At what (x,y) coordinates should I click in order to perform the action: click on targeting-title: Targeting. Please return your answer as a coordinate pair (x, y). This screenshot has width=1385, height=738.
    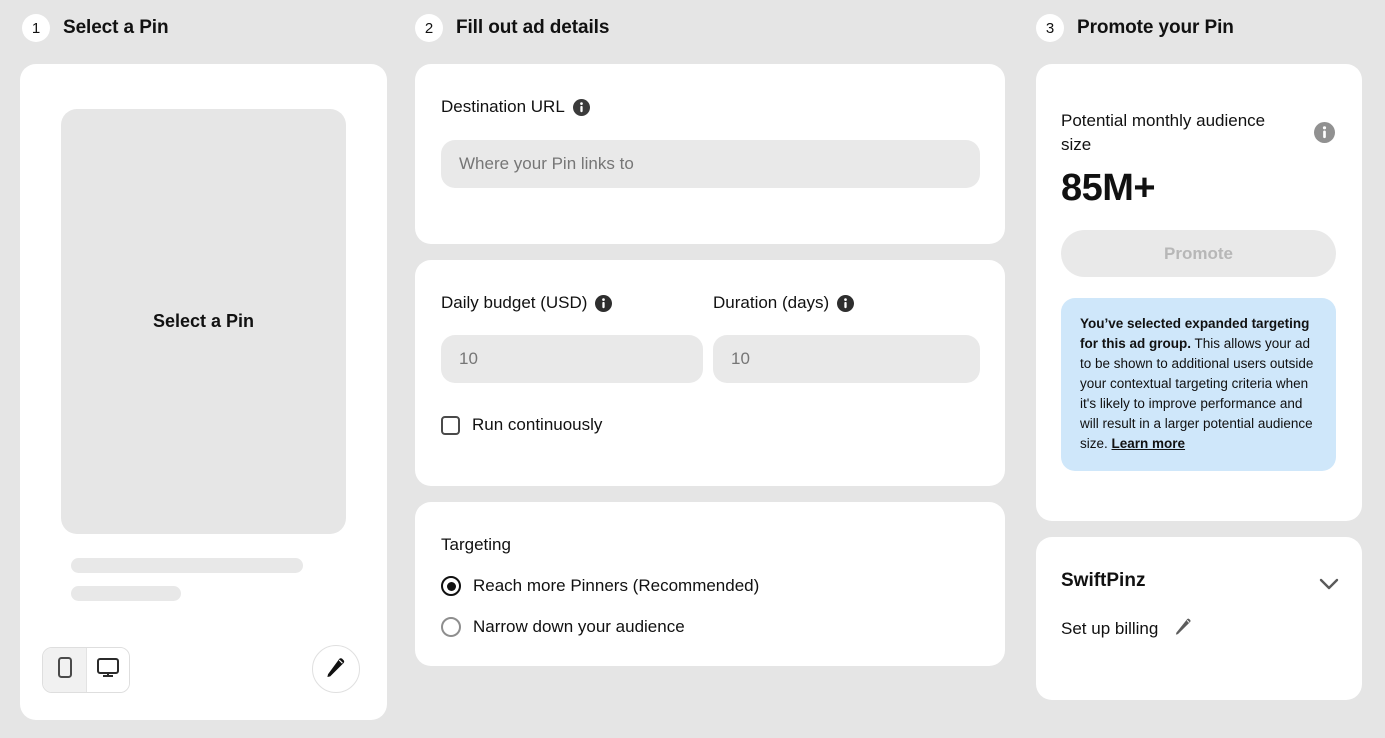
    Looking at the image, I should click on (476, 544).